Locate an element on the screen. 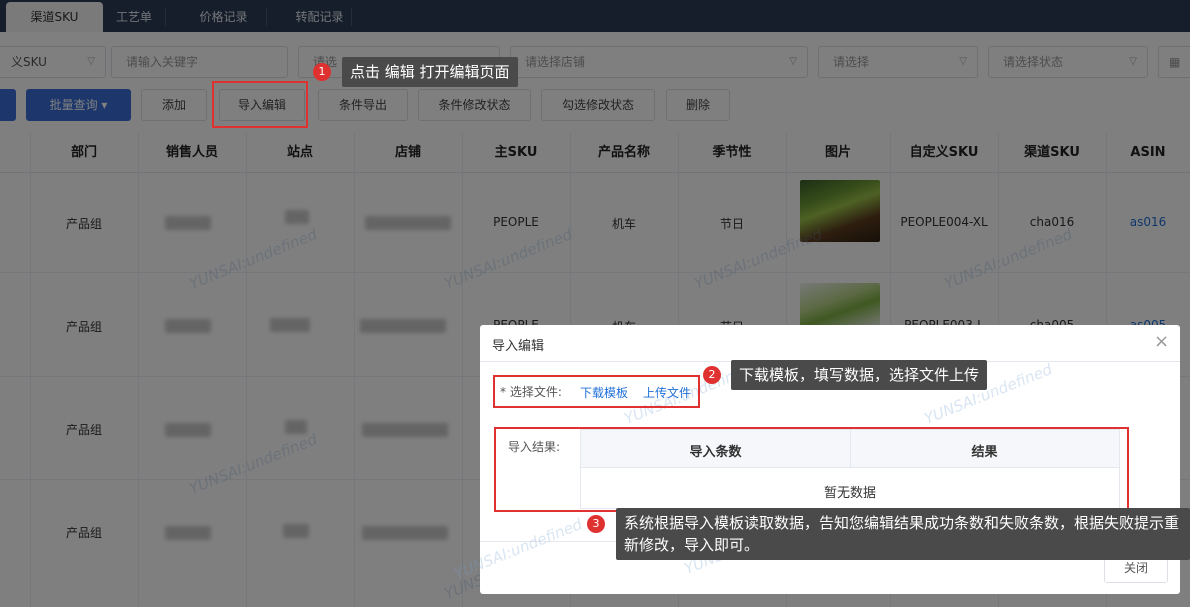 The height and width of the screenshot is (607, 1190). callout-badge-2: 2 is located at coordinates (712, 375).